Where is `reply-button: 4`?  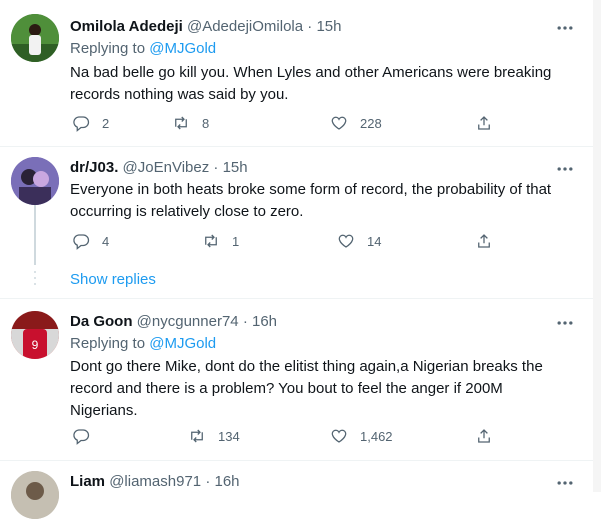
reply-button: 4 is located at coordinates (90, 241).